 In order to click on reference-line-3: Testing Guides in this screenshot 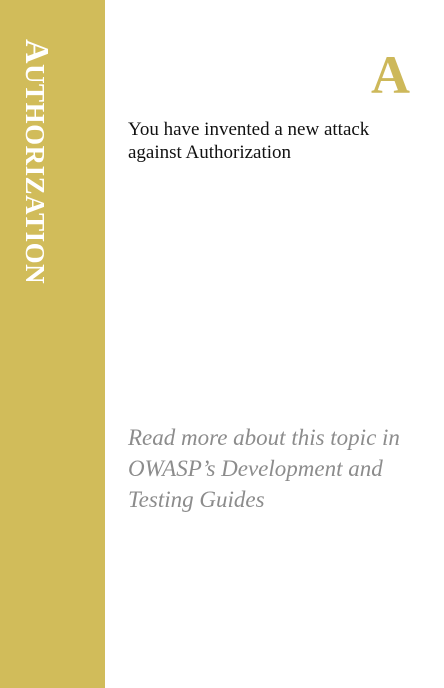, I will do `click(196, 499)`.